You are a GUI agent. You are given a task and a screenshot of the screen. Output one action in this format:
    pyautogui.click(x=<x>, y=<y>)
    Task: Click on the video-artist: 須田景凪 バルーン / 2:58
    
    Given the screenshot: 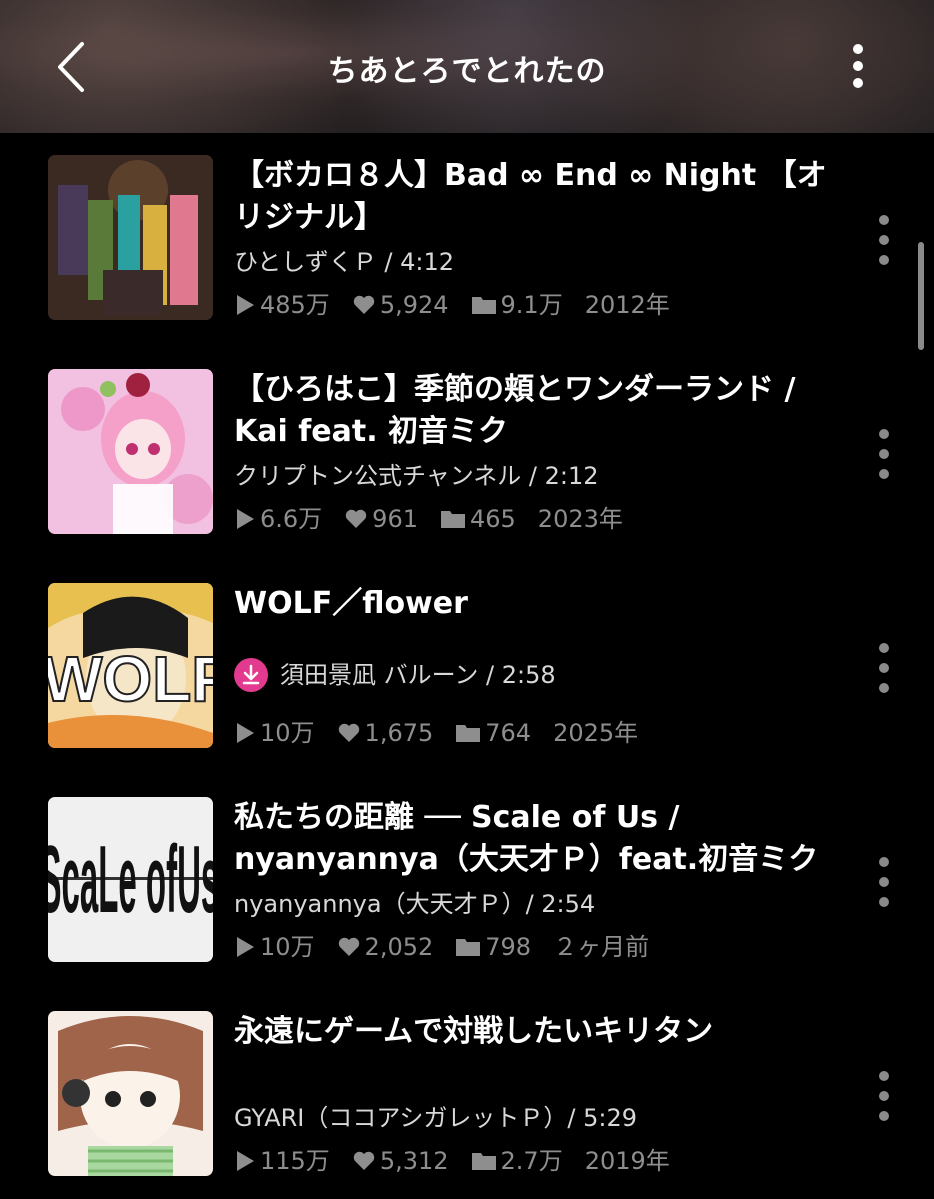 What is the action you would take?
    pyautogui.click(x=418, y=675)
    